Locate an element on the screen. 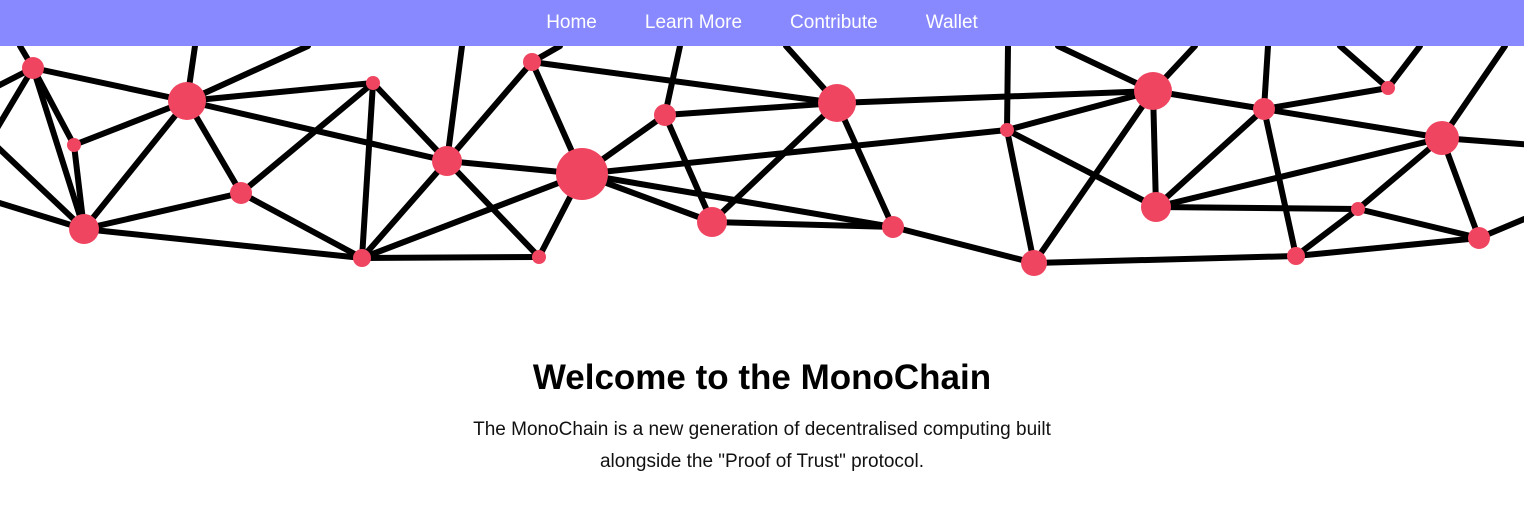  nav-link-wallet: Wallet is located at coordinates (952, 23).